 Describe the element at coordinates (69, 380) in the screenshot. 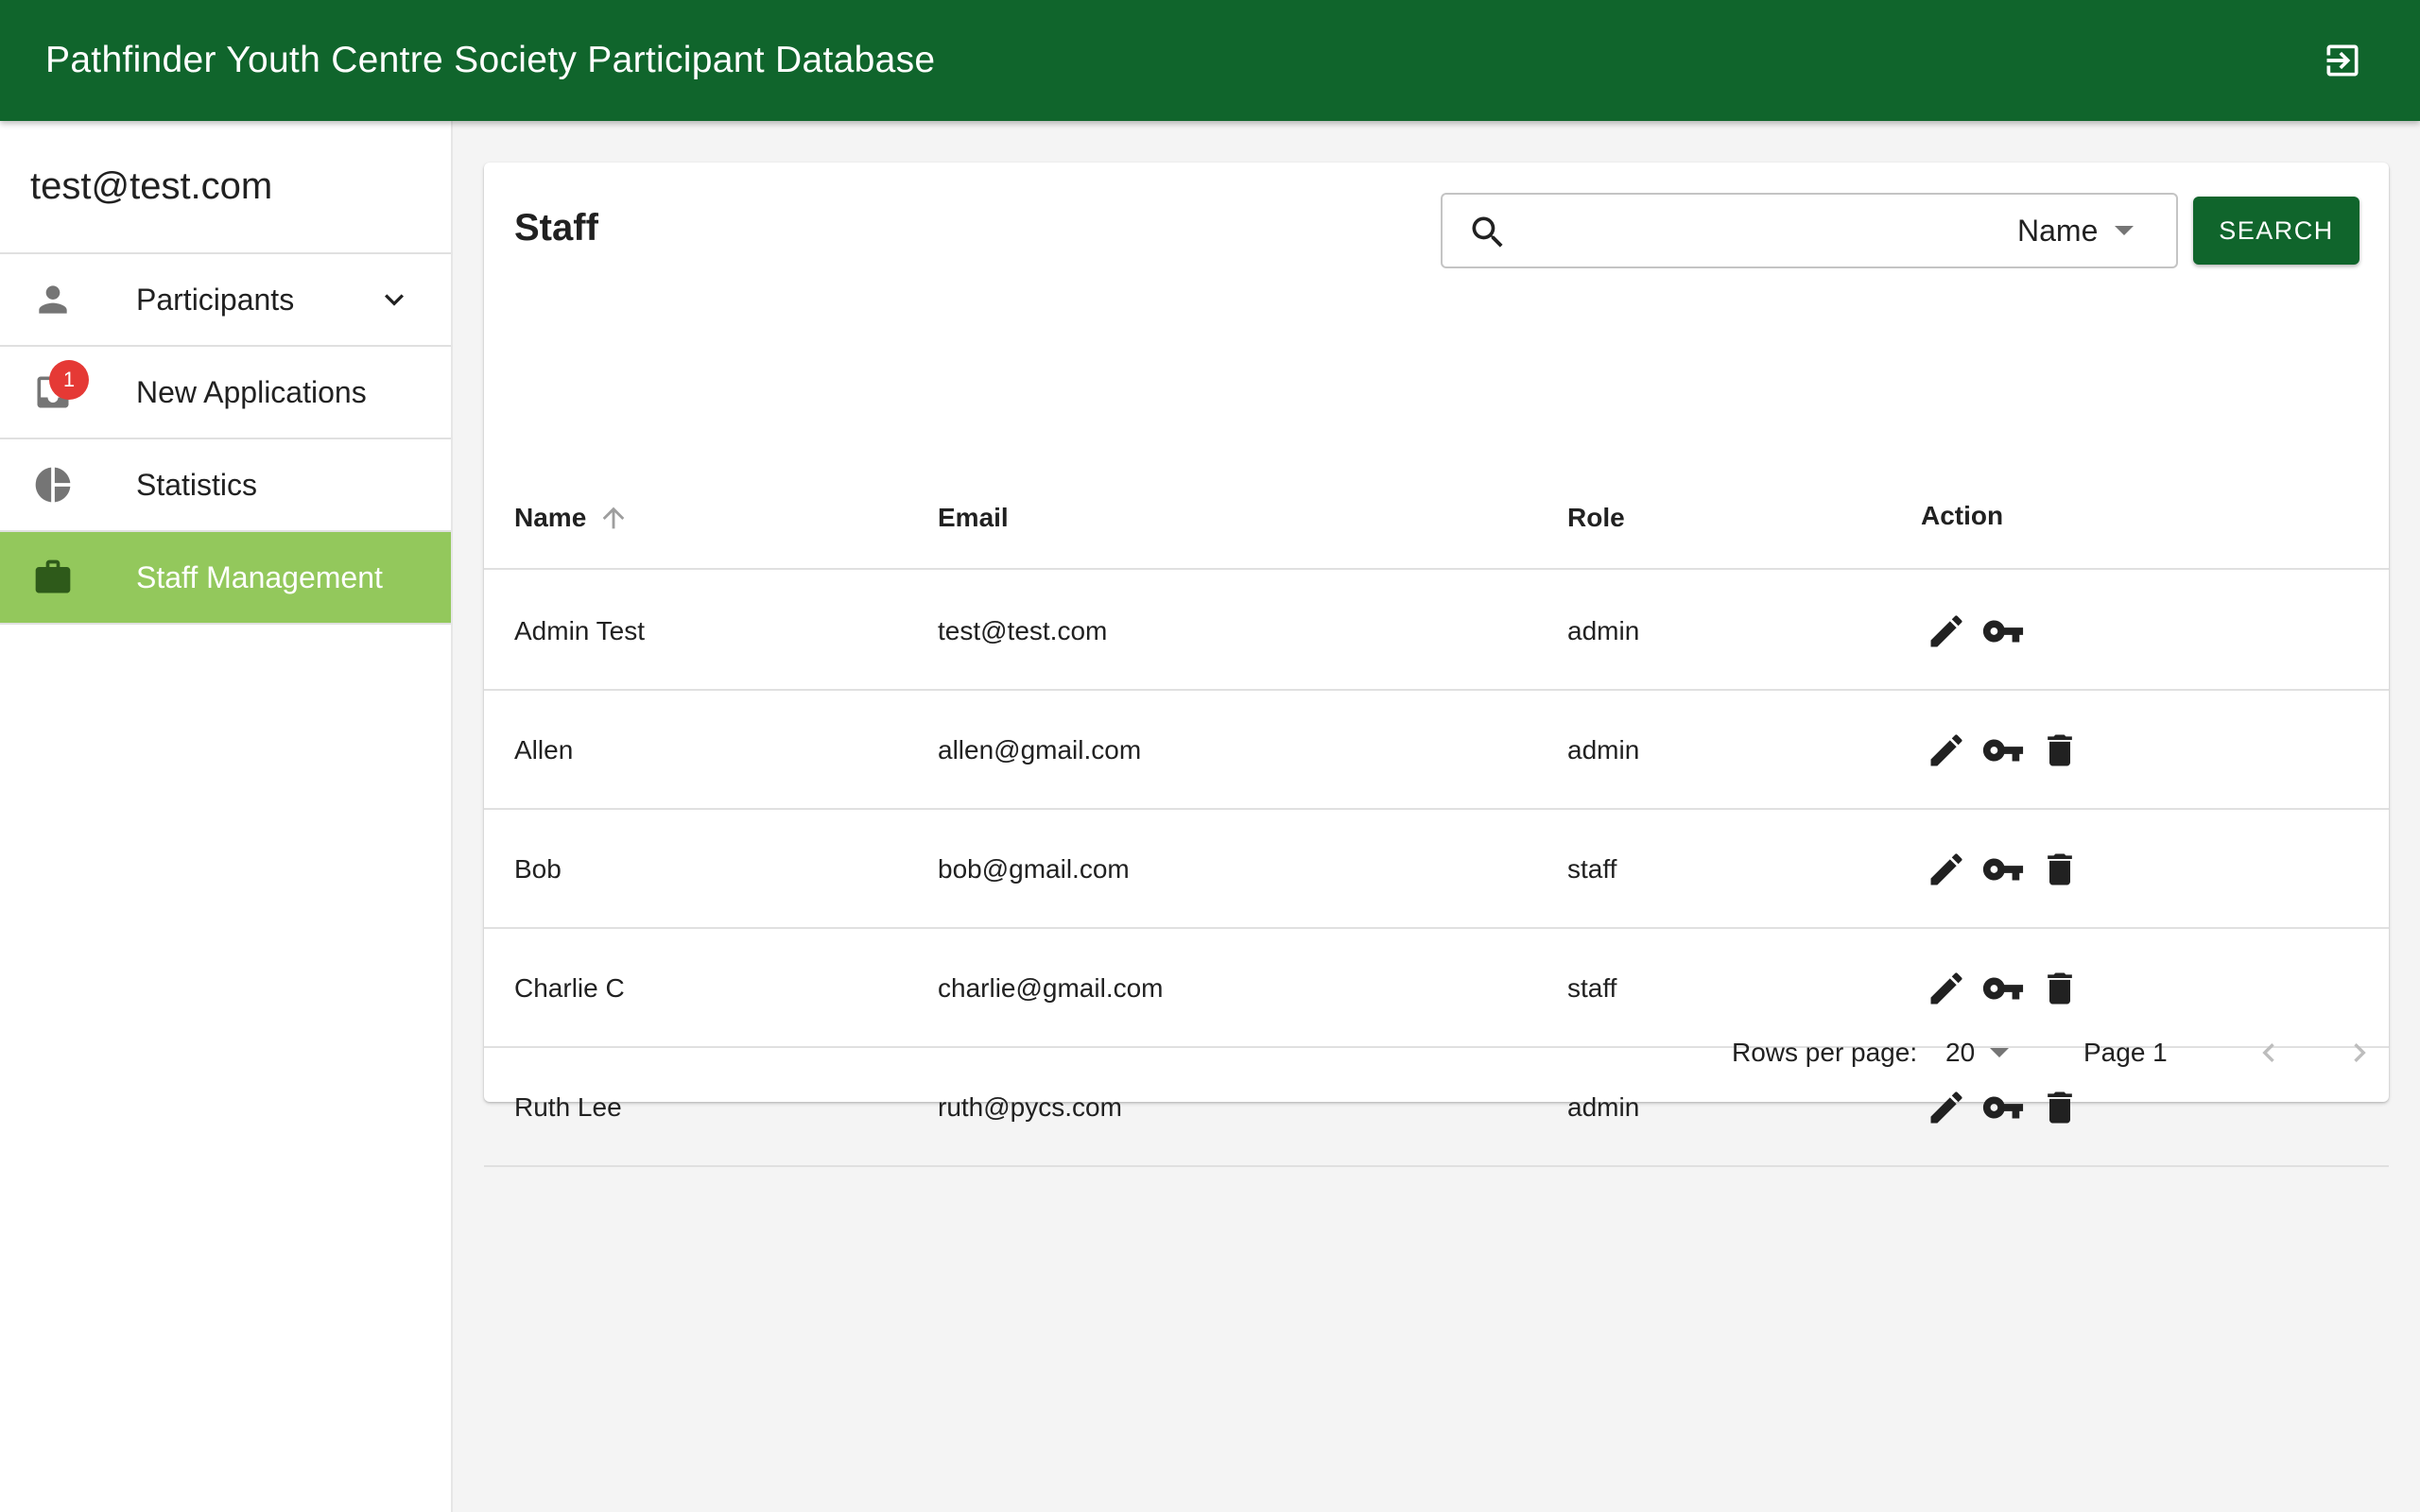

I see `notification-badge: 1` at that location.